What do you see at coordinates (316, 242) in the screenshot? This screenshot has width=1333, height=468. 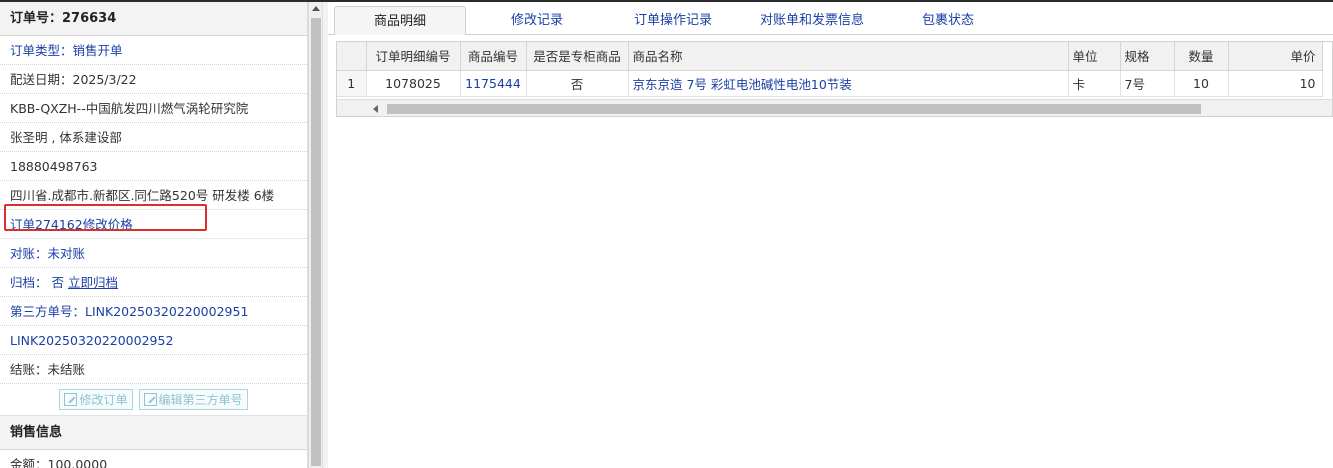 I see `scrollbar-thumb` at bounding box center [316, 242].